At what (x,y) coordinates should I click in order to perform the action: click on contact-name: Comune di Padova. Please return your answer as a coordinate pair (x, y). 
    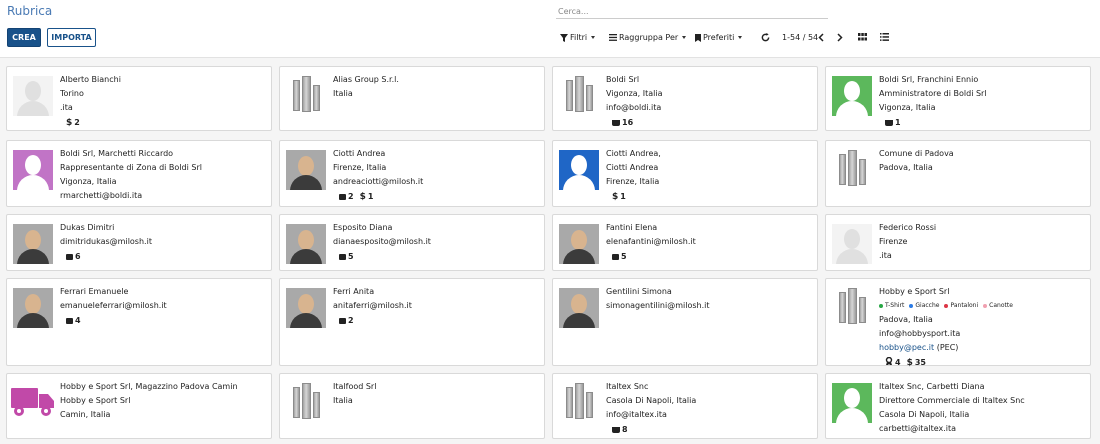
    Looking at the image, I should click on (982, 154).